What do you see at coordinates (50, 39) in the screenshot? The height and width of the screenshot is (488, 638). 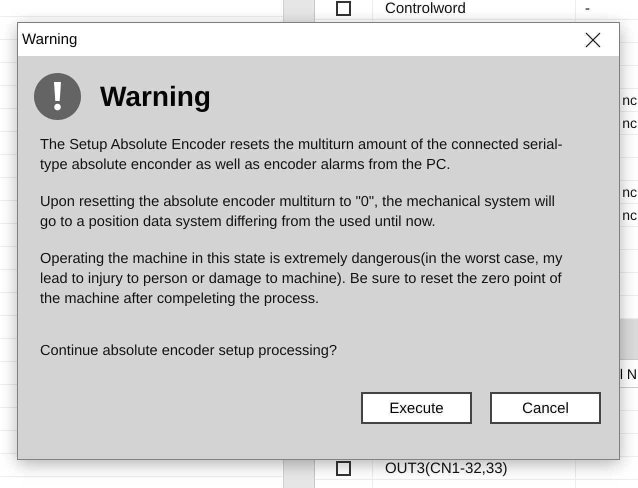 I see `window-title: Warning` at bounding box center [50, 39].